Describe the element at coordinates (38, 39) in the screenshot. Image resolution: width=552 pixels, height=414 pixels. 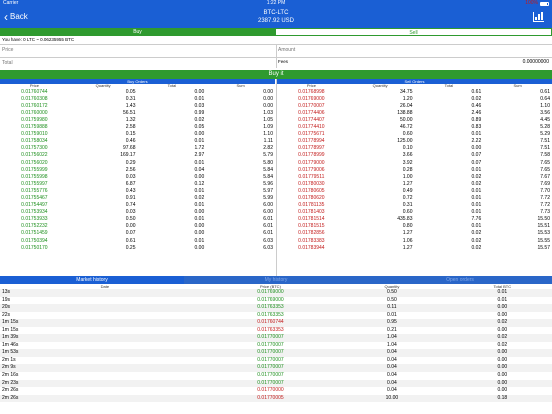
I see `balance-text: You have: 0 LTC ~ 0.06235955 BTC` at that location.